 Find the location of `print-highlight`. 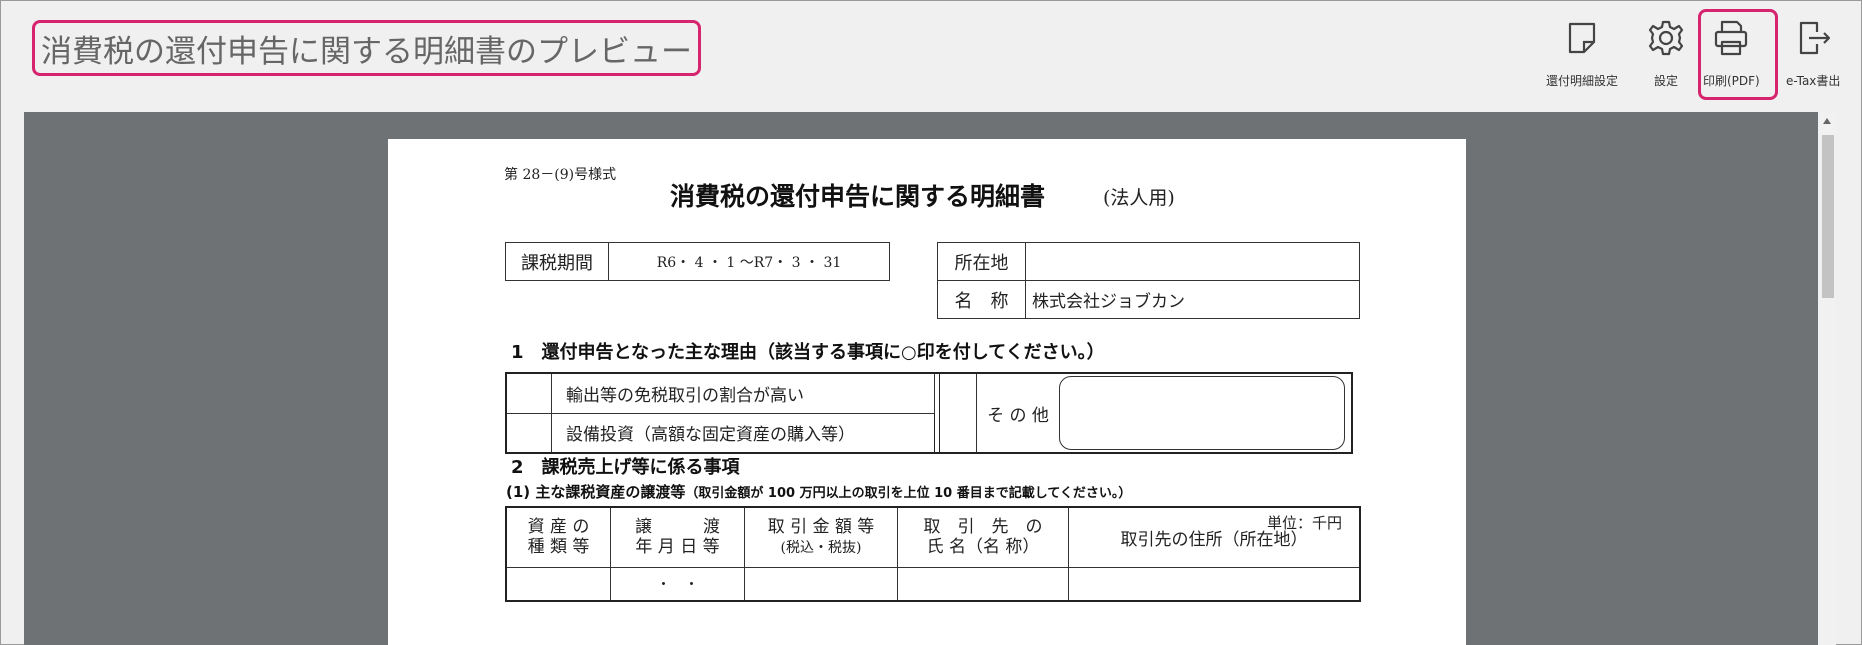

print-highlight is located at coordinates (1738, 54).